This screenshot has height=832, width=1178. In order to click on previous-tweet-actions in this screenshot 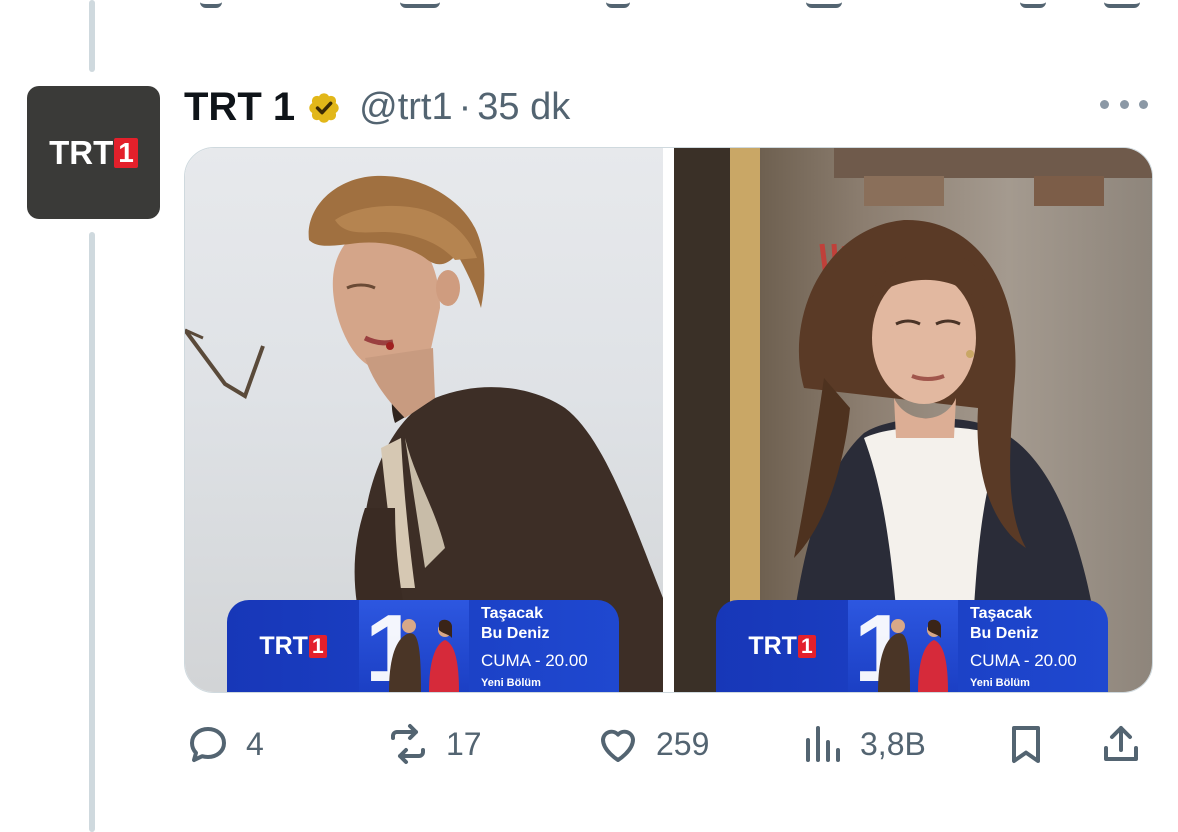, I will do `click(589, 4)`.